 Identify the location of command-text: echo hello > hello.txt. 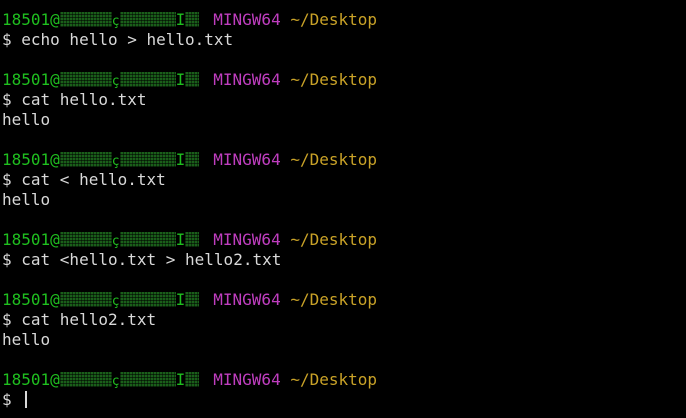
(127, 39).